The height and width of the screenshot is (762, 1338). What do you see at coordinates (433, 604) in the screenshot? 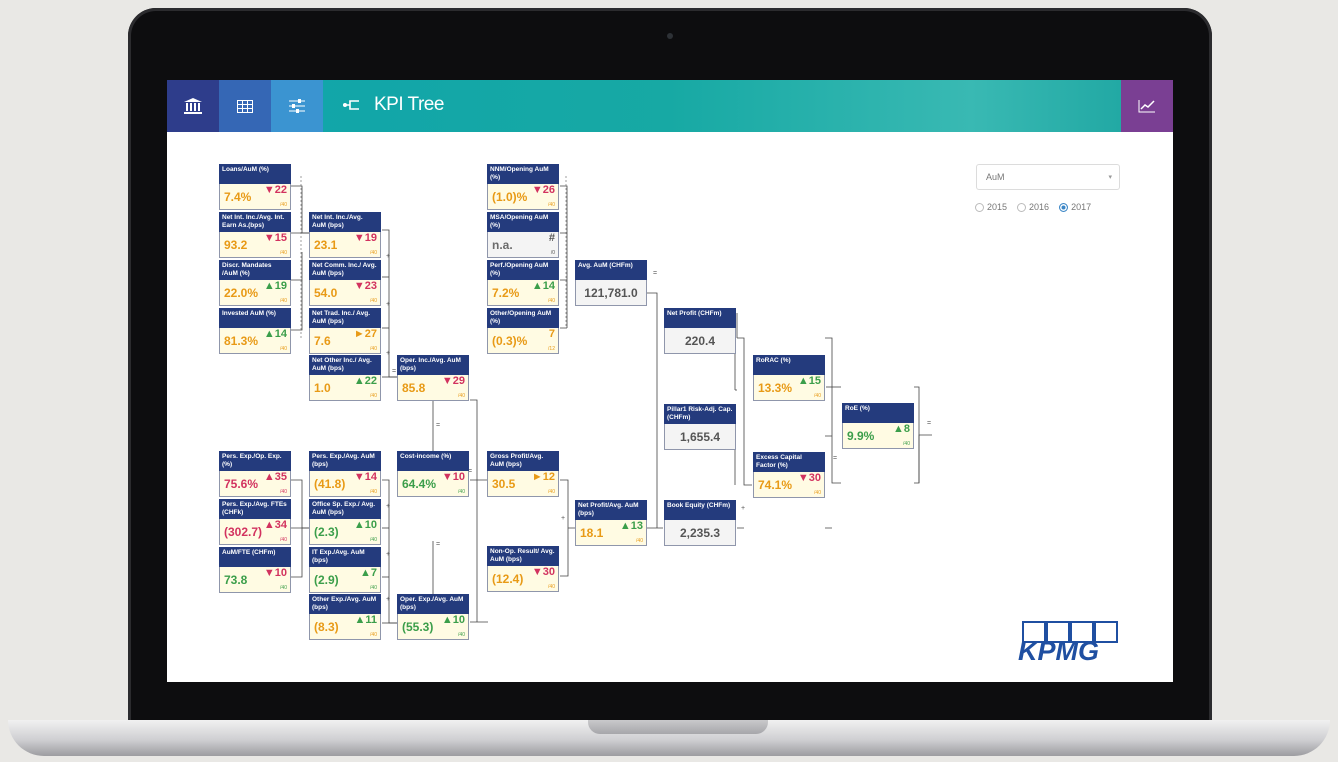
I see `kpi-label: Oper. Exp./Avg. AuM (bps)` at bounding box center [433, 604].